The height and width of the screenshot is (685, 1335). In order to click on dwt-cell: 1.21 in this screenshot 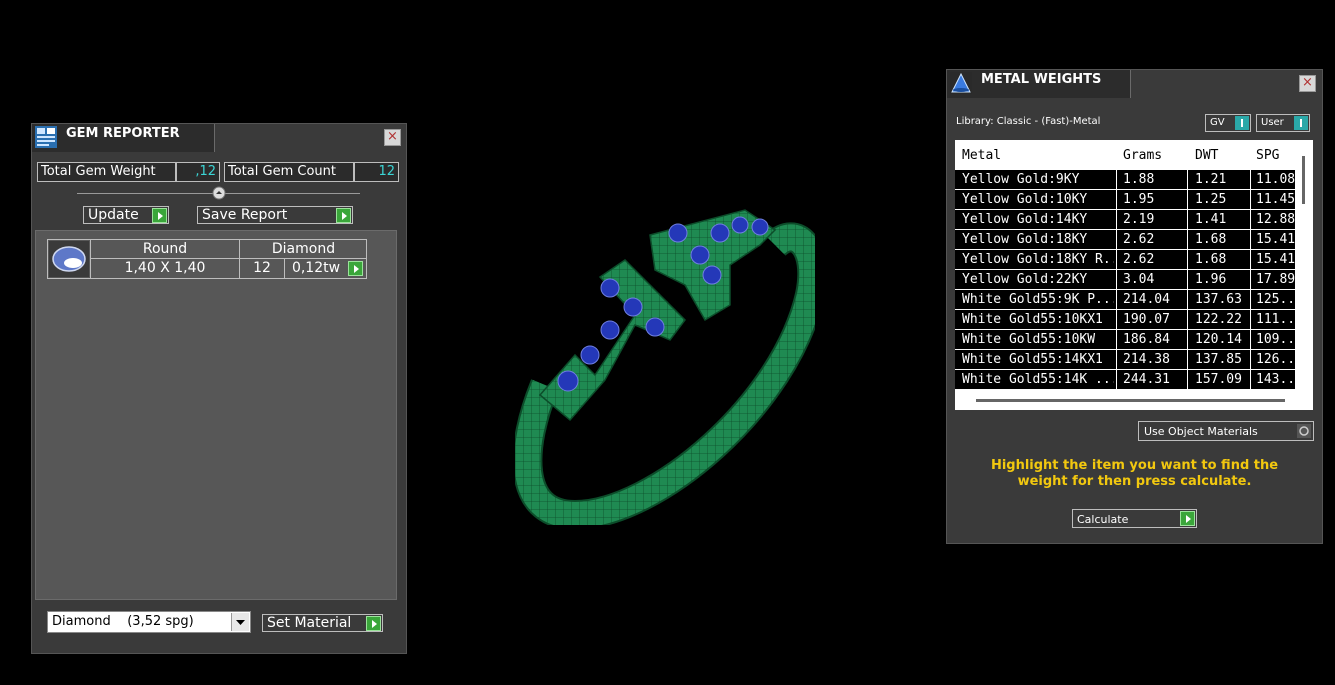, I will do `click(1211, 179)`.